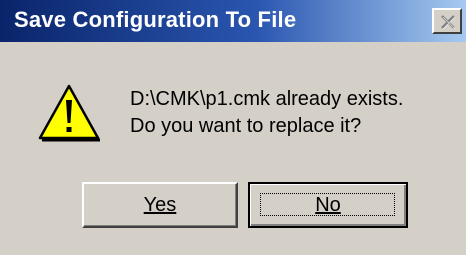 This screenshot has height=255, width=470. Describe the element at coordinates (246, 126) in the screenshot. I see `message-line-2: Do you want to replace it?` at that location.